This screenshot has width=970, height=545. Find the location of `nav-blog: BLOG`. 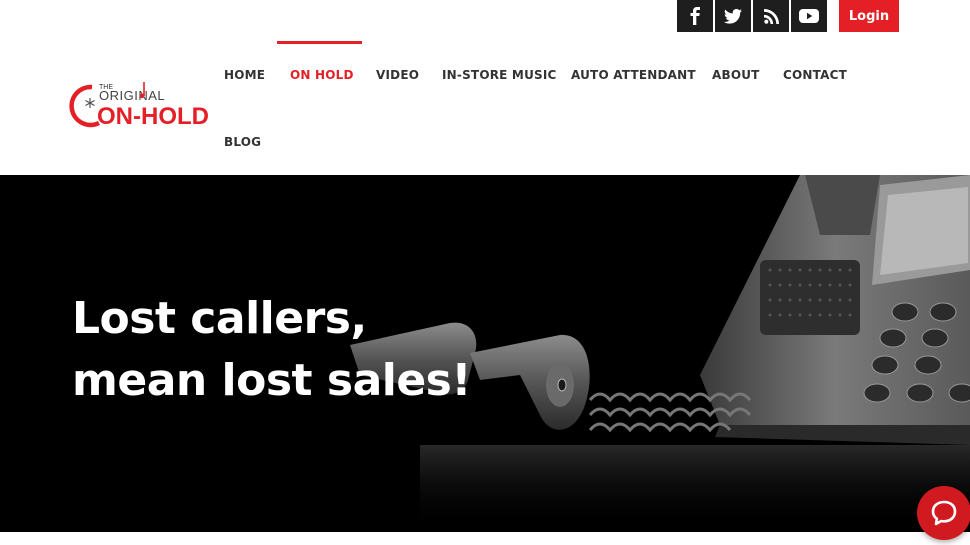

nav-blog: BLOG is located at coordinates (242, 142).